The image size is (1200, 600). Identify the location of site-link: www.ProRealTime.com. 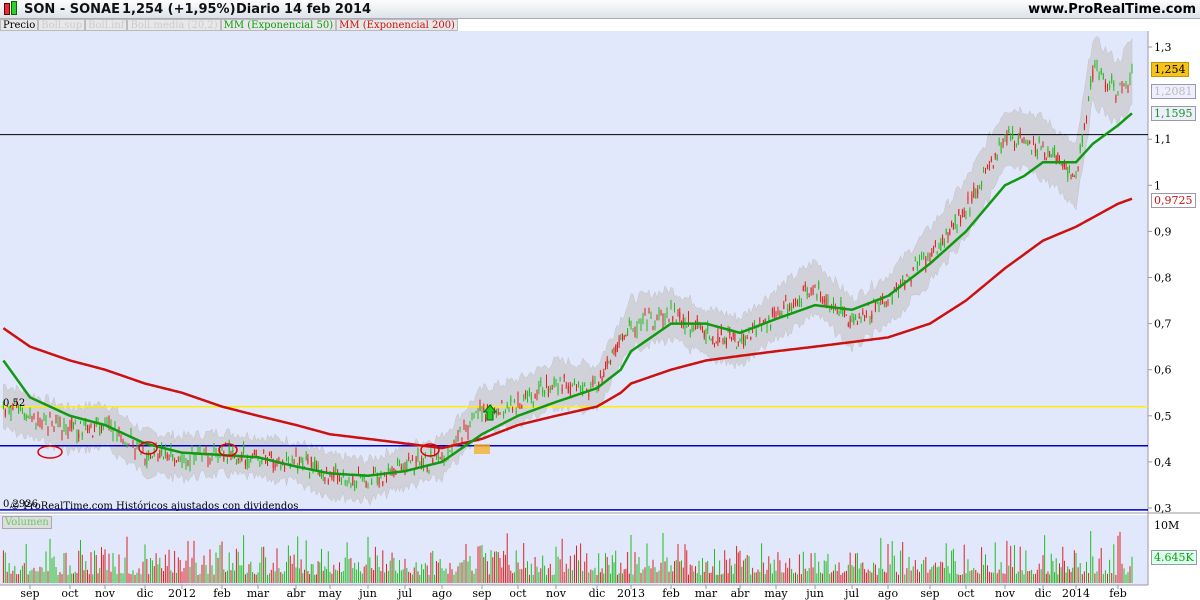
(1112, 9).